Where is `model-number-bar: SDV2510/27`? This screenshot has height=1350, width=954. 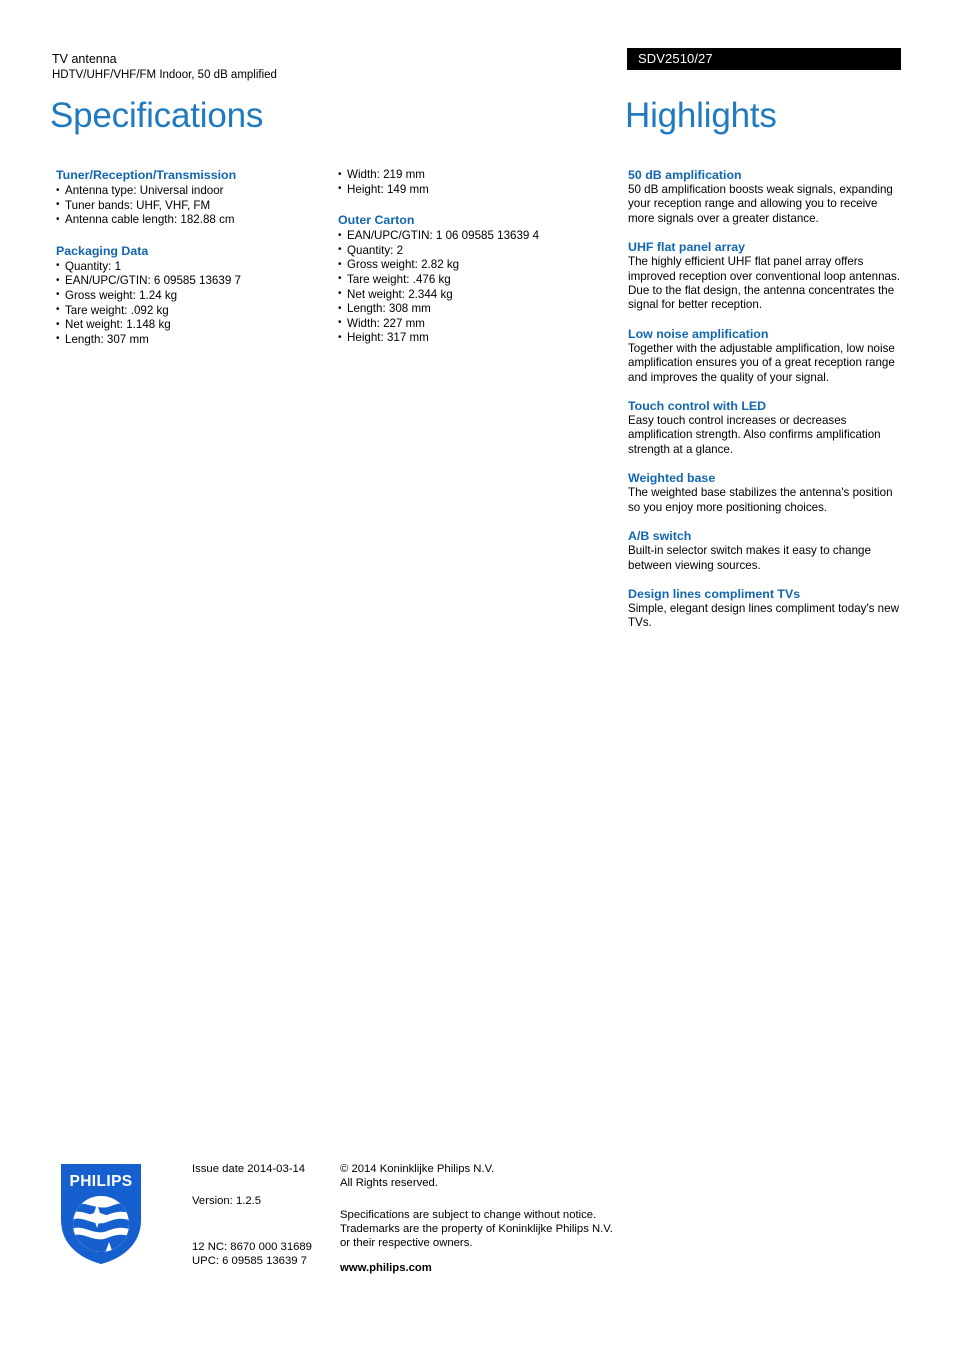
model-number-bar: SDV2510/27 is located at coordinates (764, 59).